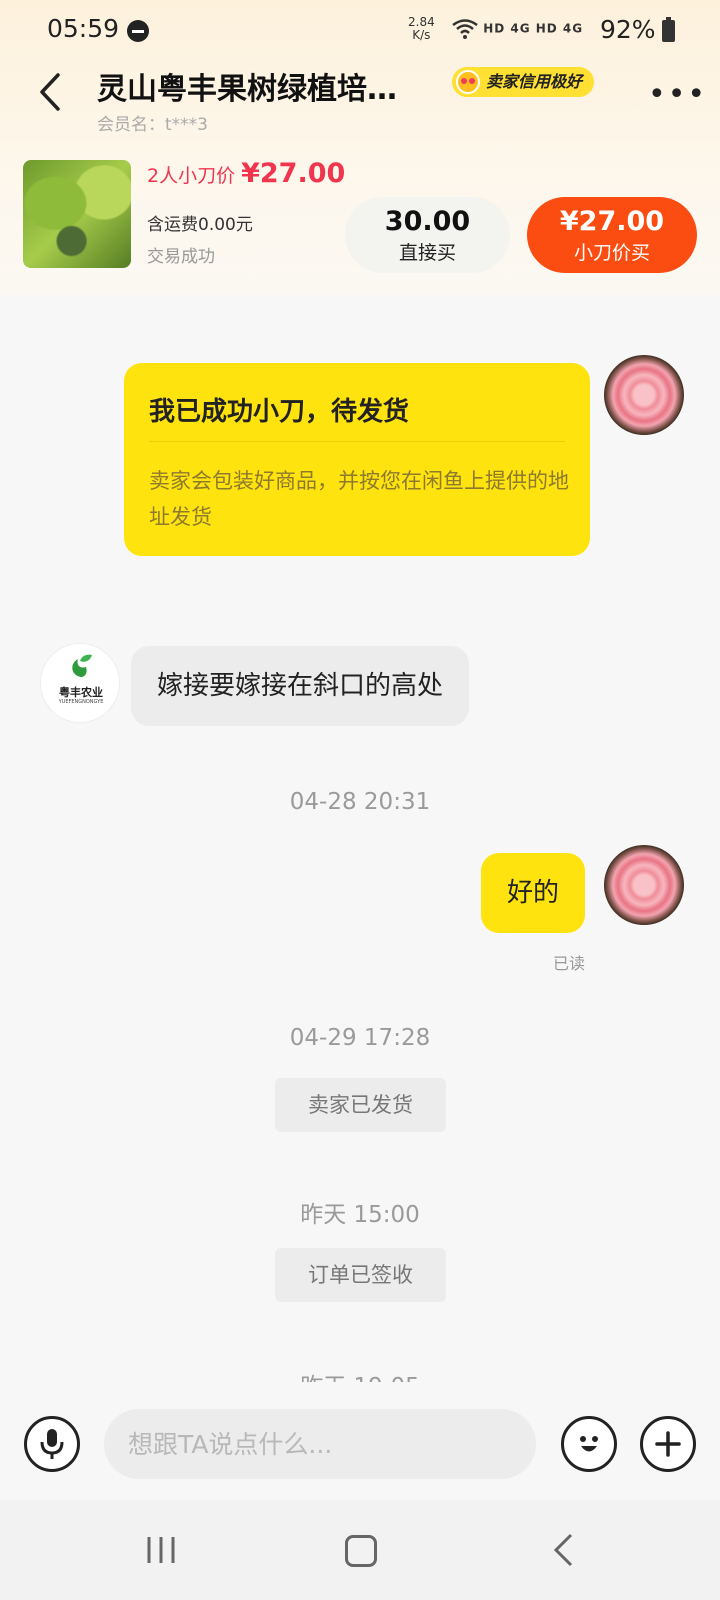 Image resolution: width=720 pixels, height=1600 pixels. Describe the element at coordinates (360, 1215) in the screenshot. I see `timestamp: 昨天 15:00` at that location.